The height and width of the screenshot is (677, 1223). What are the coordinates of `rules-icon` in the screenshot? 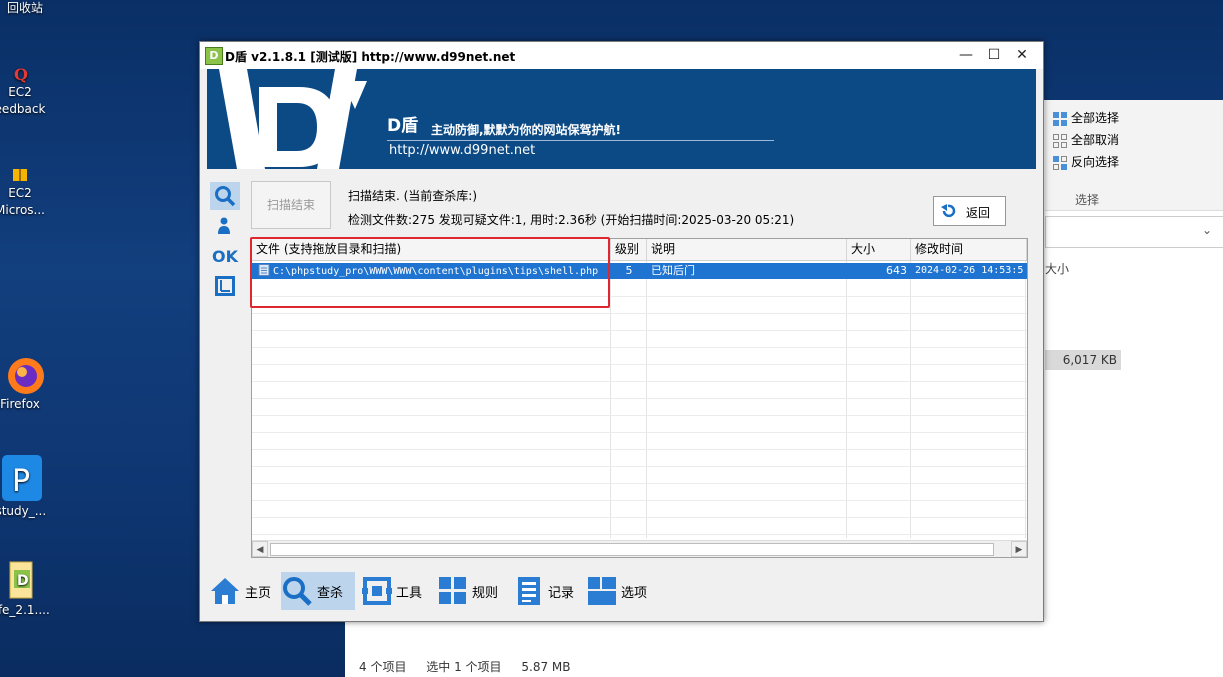 It's located at (452, 590).